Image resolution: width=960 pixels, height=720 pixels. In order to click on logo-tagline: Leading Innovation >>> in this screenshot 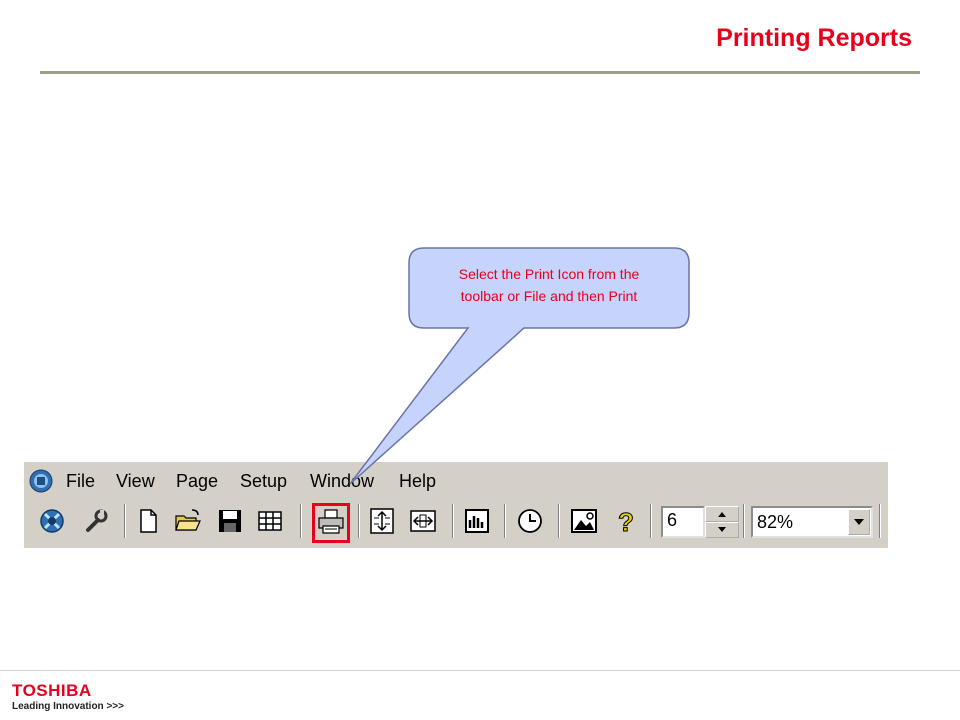, I will do `click(68, 706)`.